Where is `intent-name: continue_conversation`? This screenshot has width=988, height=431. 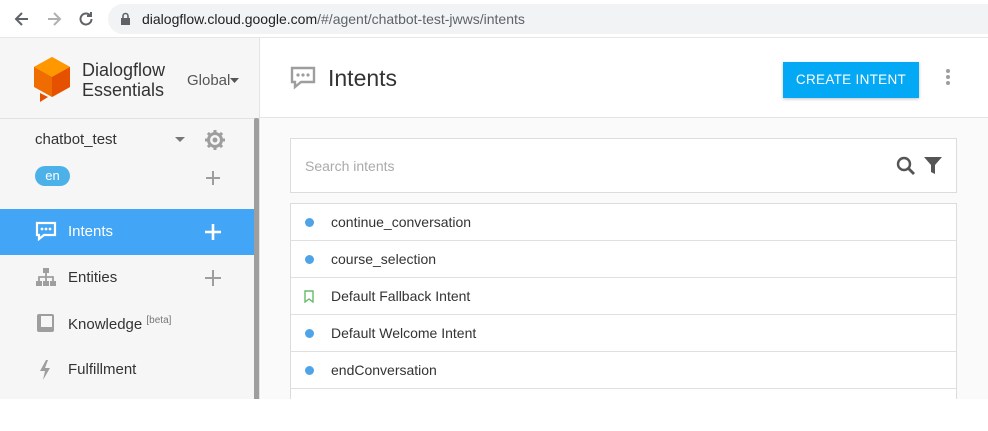
intent-name: continue_conversation is located at coordinates (401, 222).